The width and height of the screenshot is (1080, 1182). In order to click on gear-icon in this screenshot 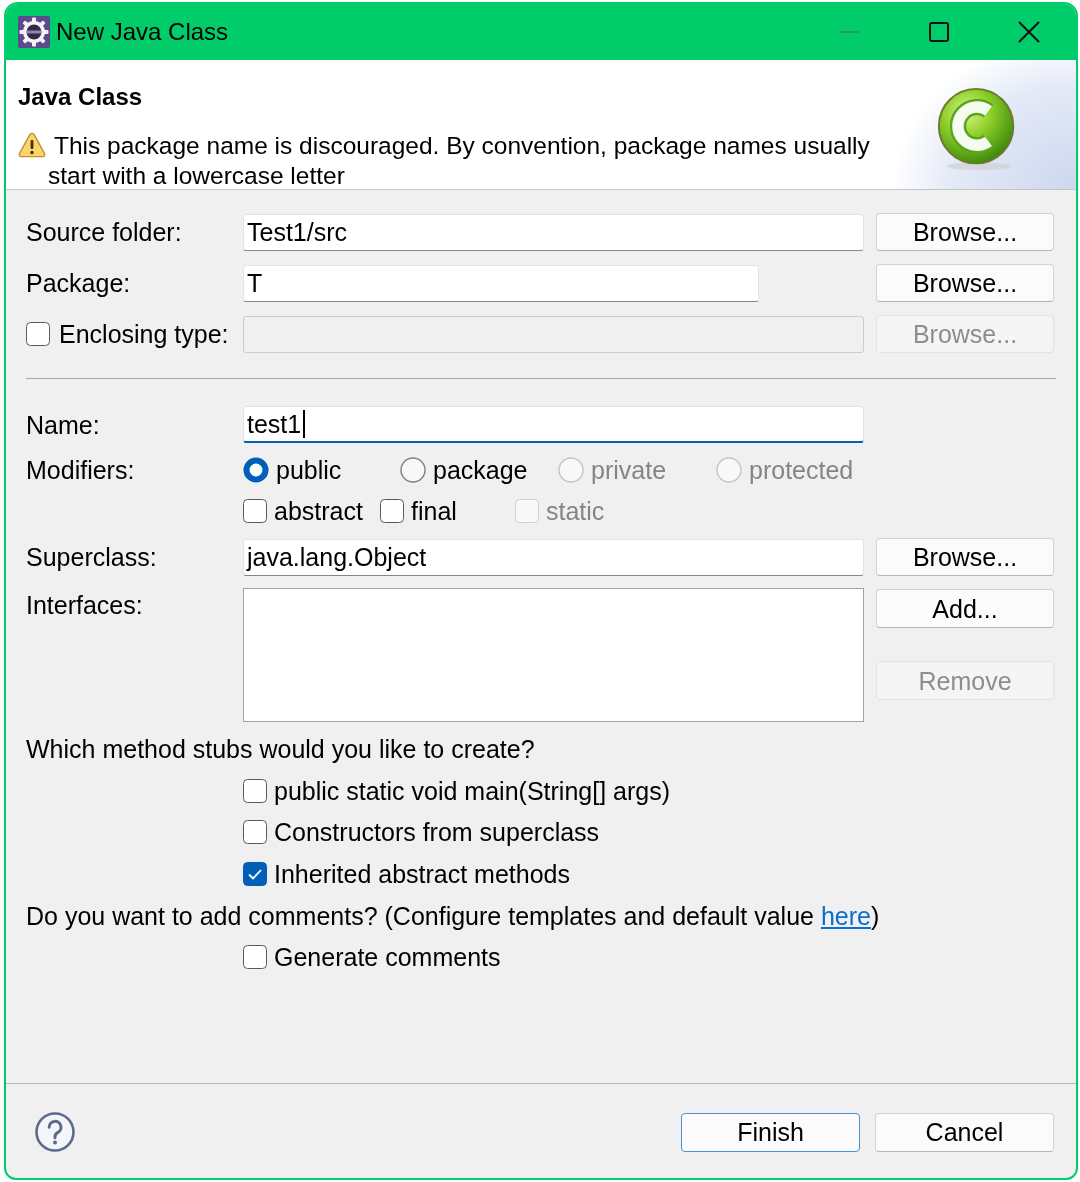, I will do `click(34, 32)`.